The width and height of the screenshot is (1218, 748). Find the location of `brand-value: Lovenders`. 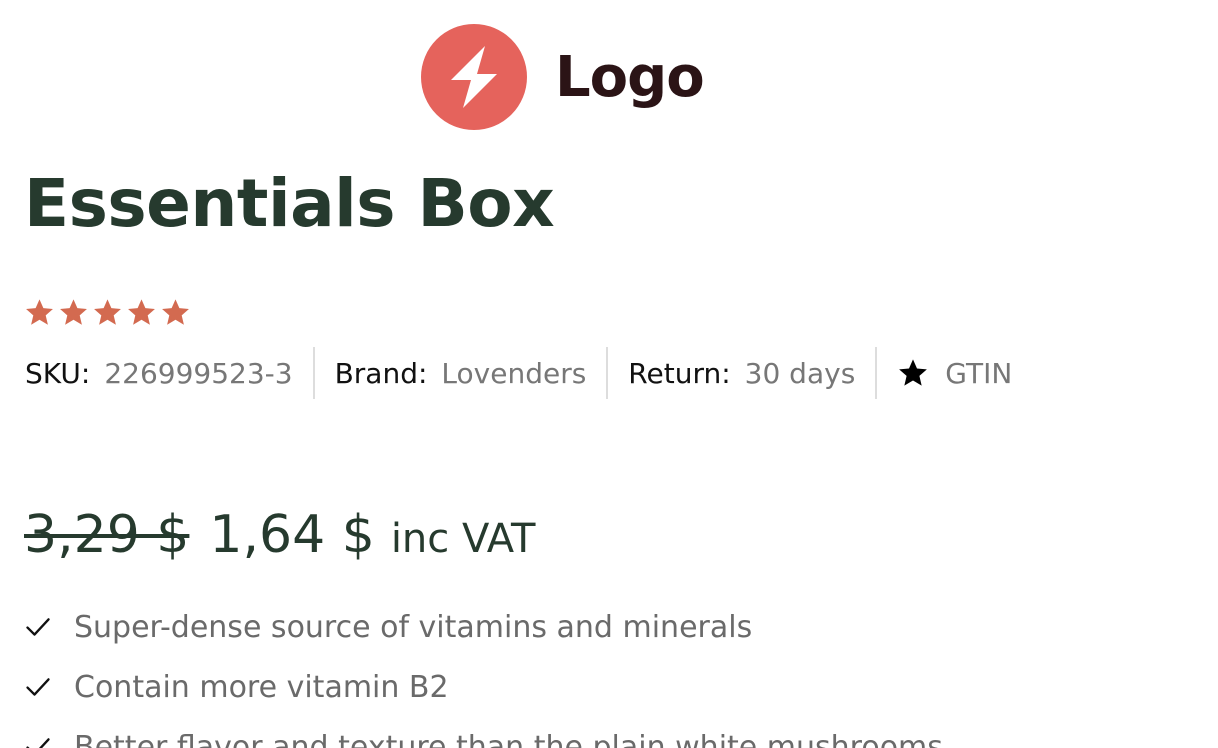

brand-value: Lovenders is located at coordinates (513, 373).